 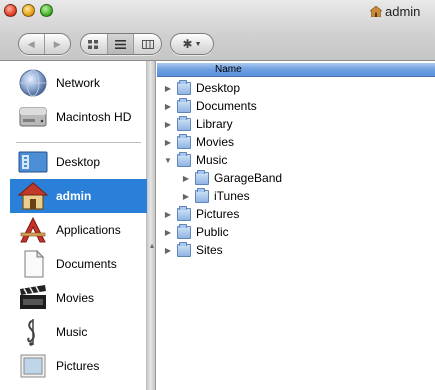 I want to click on list-item: ▶ iTunes, so click(x=296, y=196).